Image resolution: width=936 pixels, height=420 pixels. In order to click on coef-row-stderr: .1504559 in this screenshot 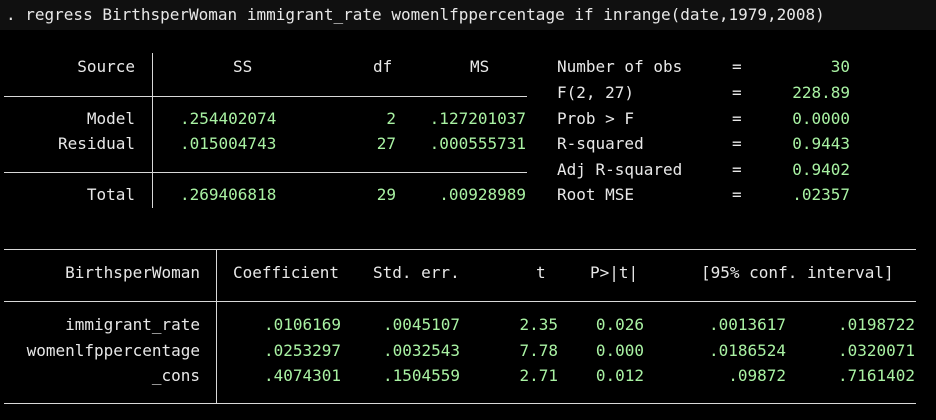, I will do `click(421, 375)`.